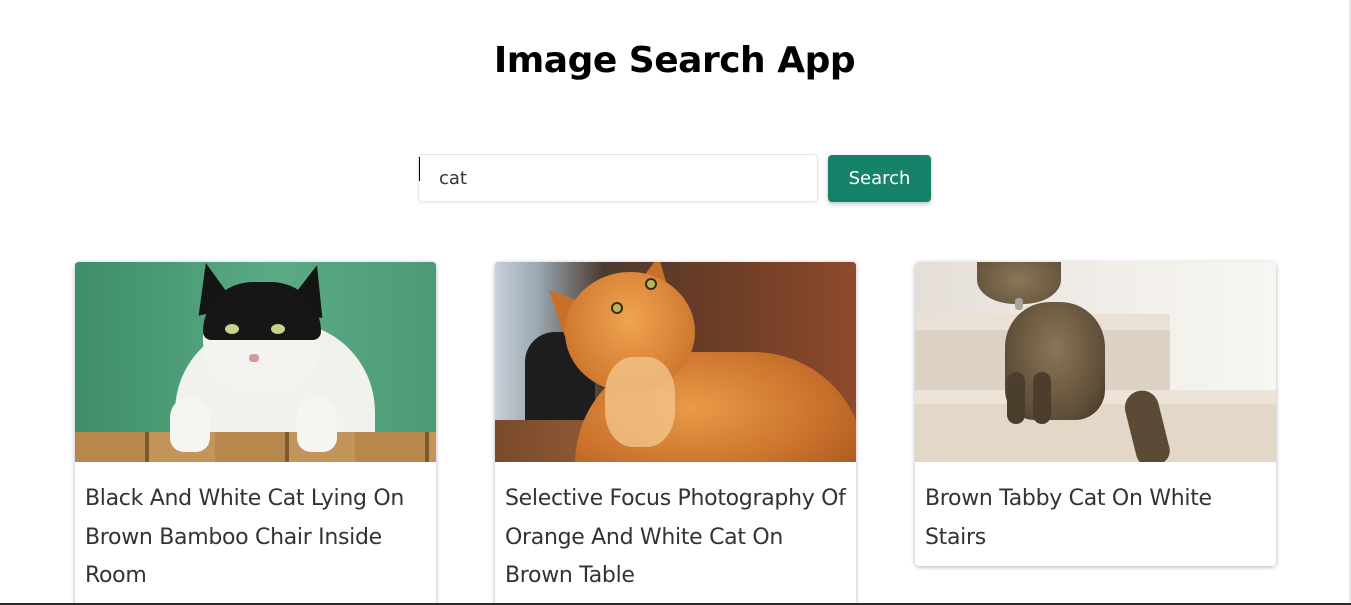 The width and height of the screenshot is (1351, 605). What do you see at coordinates (419, 169) in the screenshot?
I see `text-cursor` at bounding box center [419, 169].